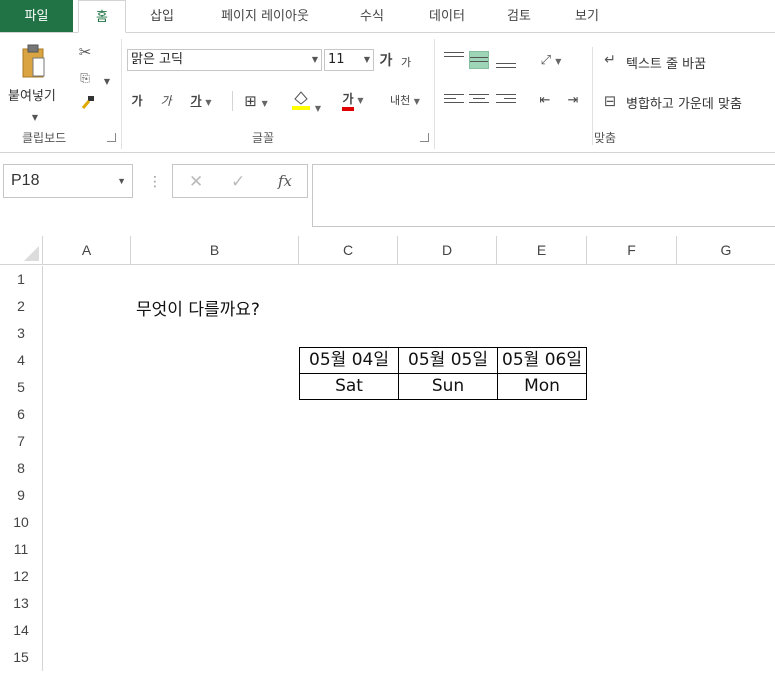  I want to click on align-middle-icon, so click(479, 60).